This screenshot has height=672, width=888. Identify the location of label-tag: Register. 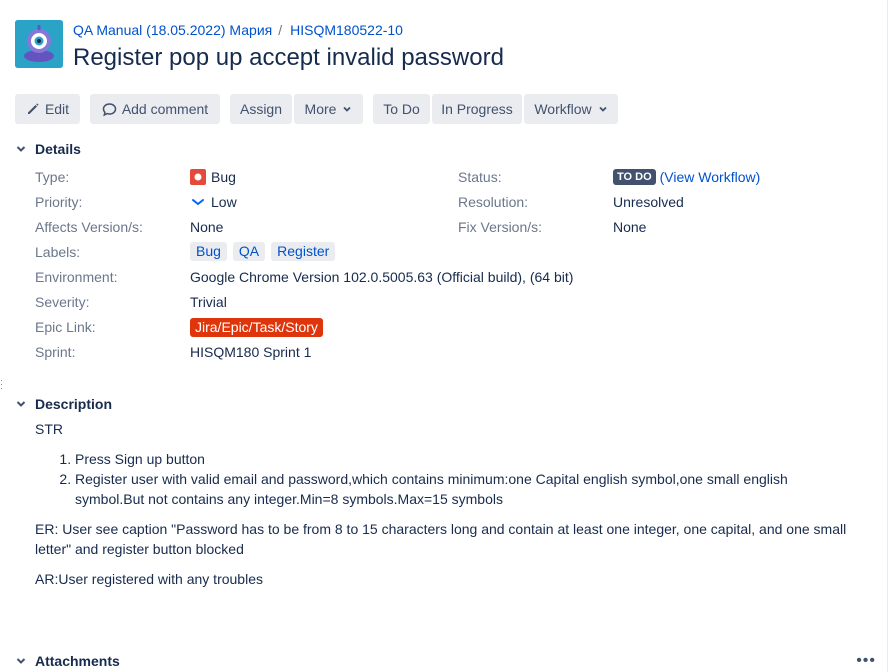
(303, 251).